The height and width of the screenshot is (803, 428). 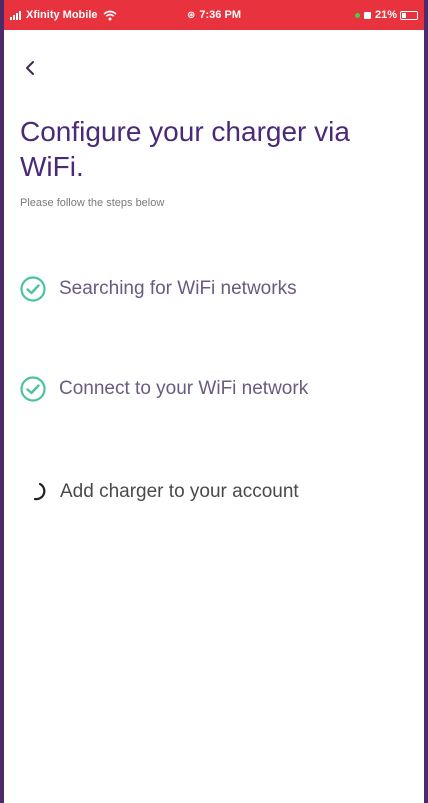 I want to click on alarm-icon: ⊛, so click(x=191, y=15).